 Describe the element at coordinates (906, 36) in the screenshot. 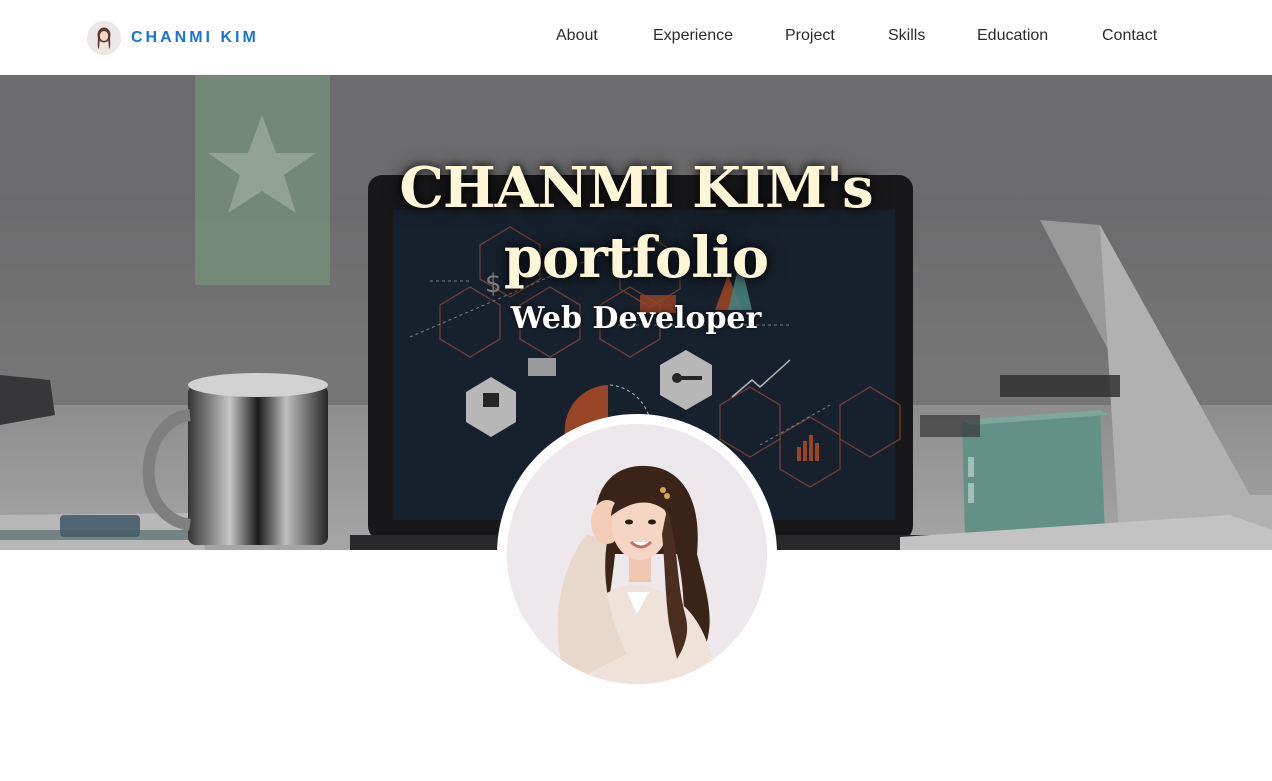

I see `nav-item-skills: Skills` at that location.